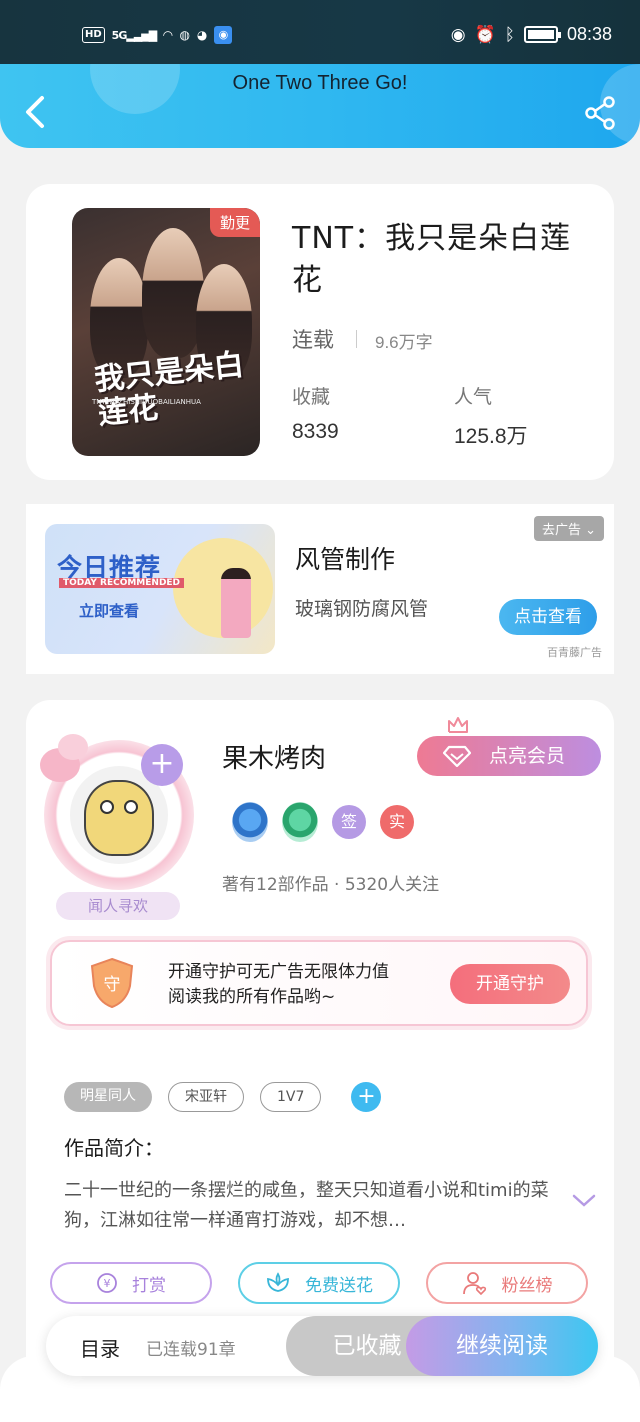  I want to click on ad-cta-button: 点击查看, so click(548, 617).